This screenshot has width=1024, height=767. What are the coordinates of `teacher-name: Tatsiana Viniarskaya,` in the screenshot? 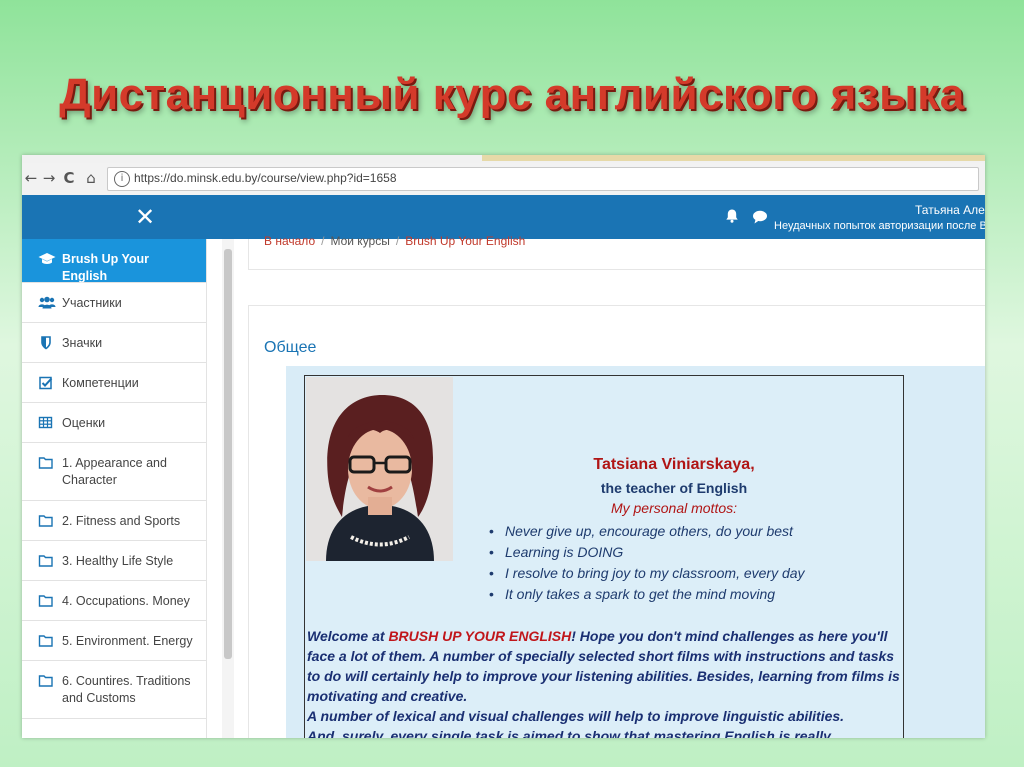 It's located at (674, 464).